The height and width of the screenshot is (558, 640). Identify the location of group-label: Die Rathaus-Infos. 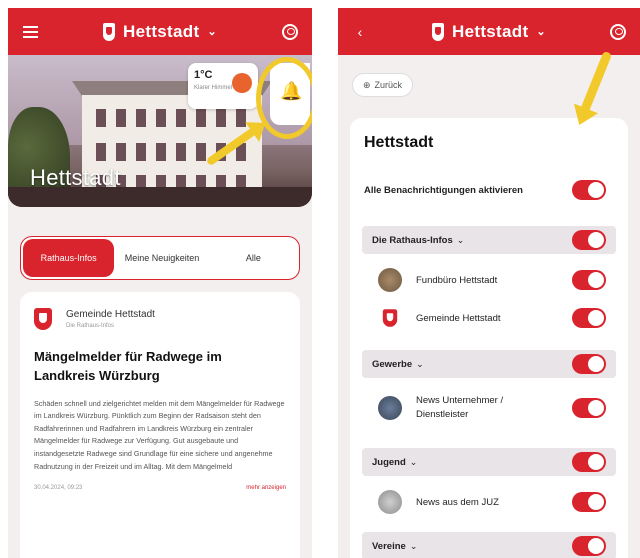
(412, 240).